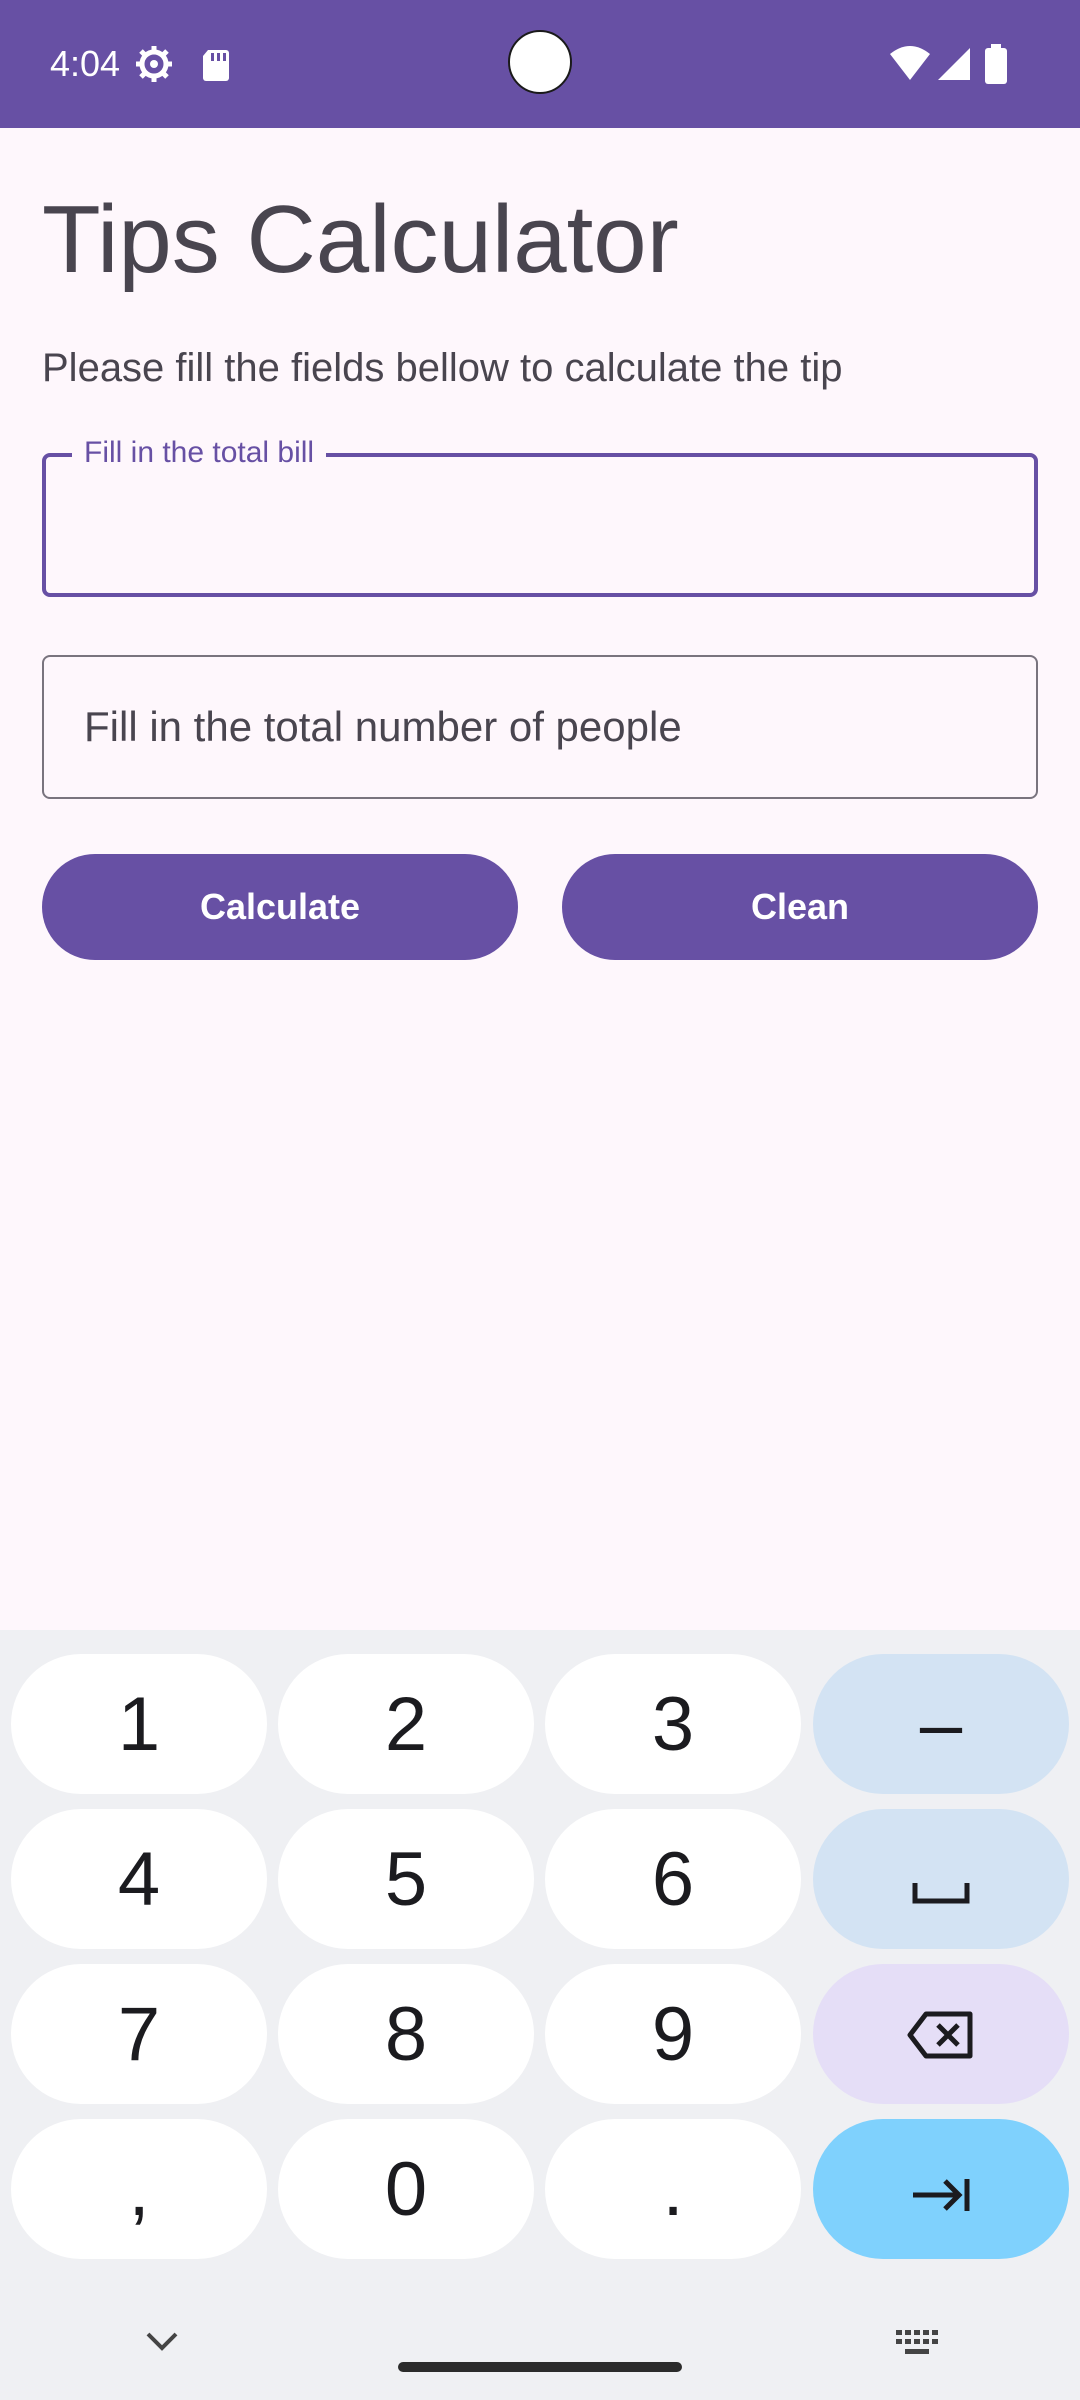  I want to click on key-space, so click(941, 1879).